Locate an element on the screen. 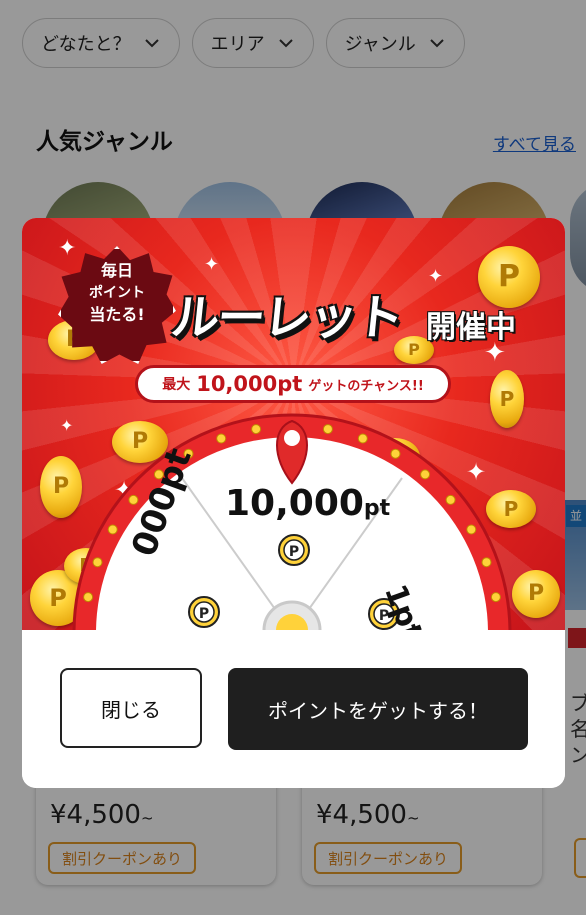 The height and width of the screenshot is (915, 586). wheel-top-value: 10,000 is located at coordinates (294, 503).